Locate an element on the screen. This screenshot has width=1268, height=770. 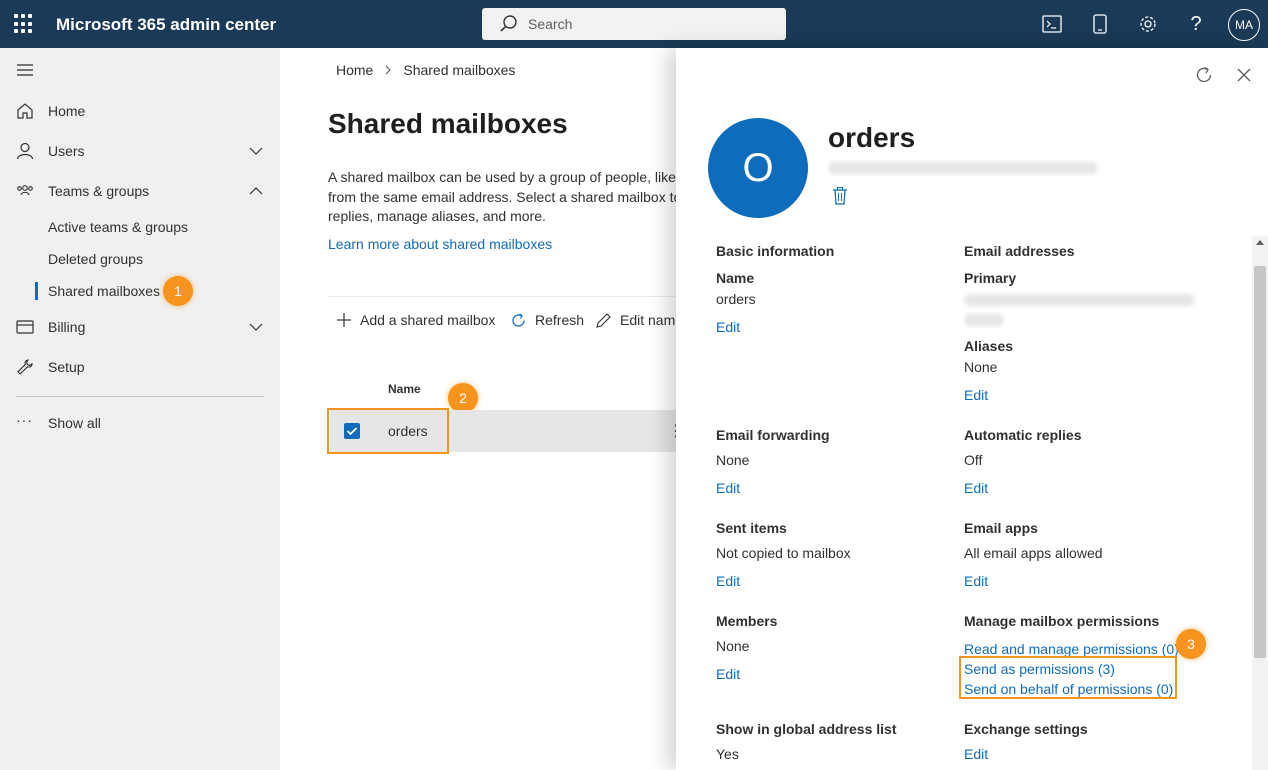
home-icon is located at coordinates (25, 111).